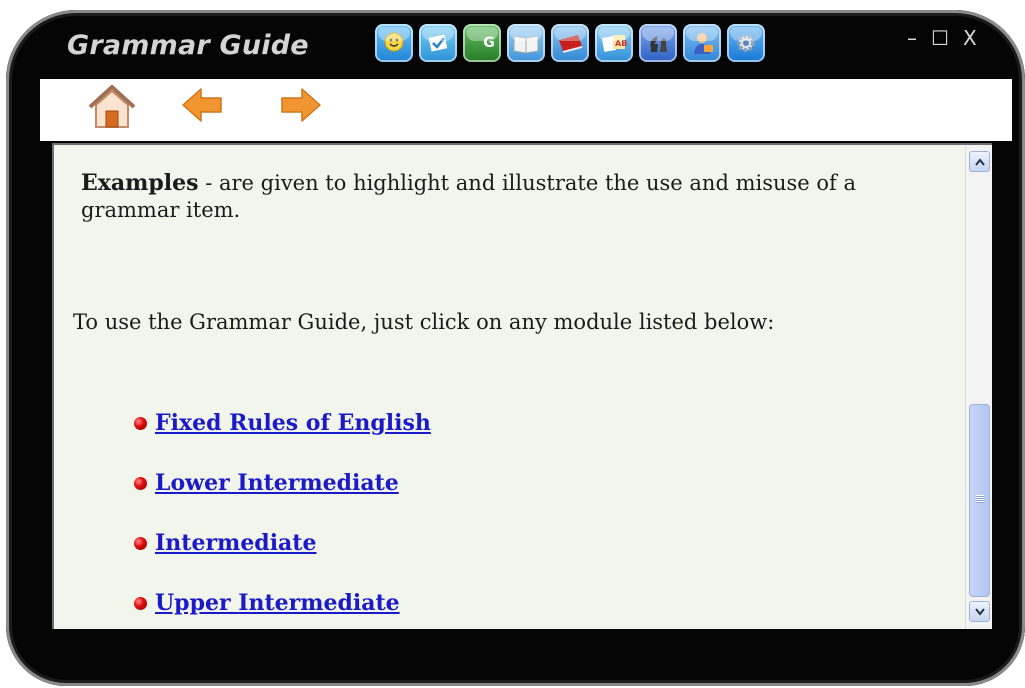  What do you see at coordinates (970, 38) in the screenshot?
I see `close-button: X` at bounding box center [970, 38].